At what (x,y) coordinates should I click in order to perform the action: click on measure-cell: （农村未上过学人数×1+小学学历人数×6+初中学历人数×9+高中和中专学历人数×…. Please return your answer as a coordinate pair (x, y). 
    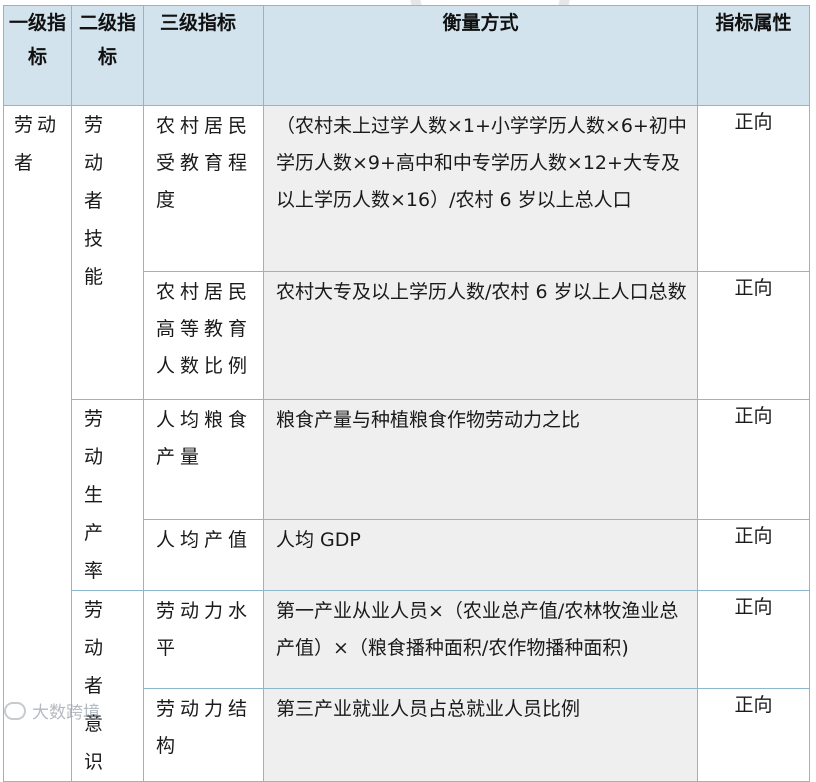
    Looking at the image, I should click on (480, 188).